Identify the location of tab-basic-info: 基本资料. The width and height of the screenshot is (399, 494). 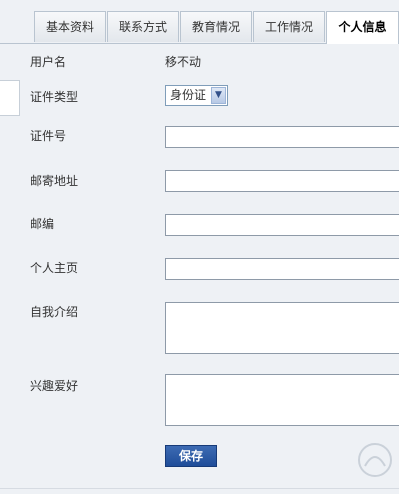
(70, 26).